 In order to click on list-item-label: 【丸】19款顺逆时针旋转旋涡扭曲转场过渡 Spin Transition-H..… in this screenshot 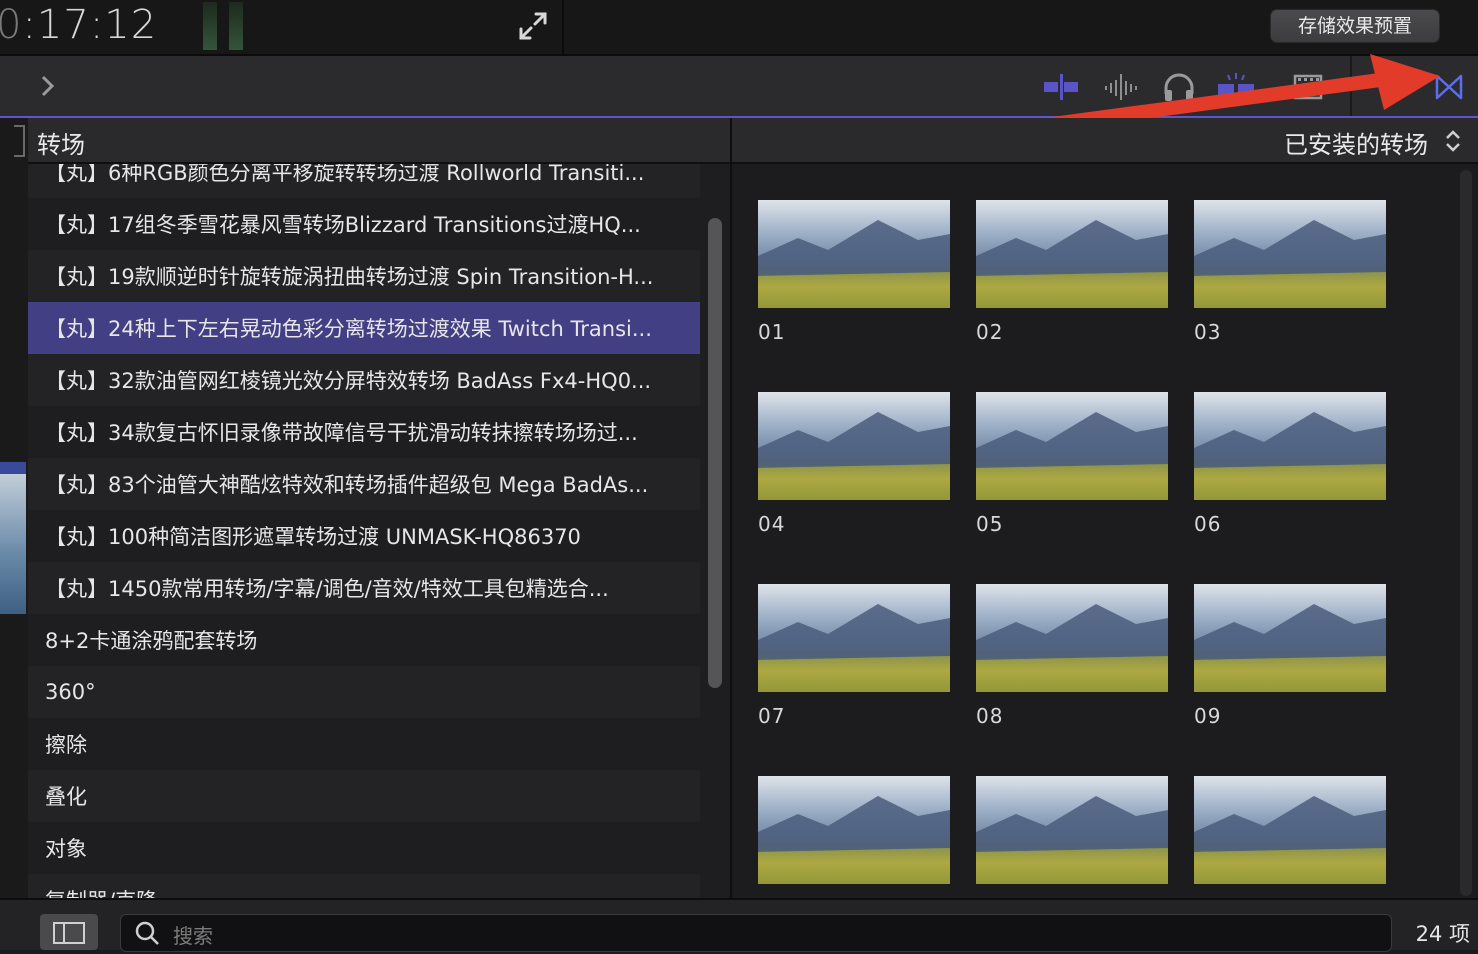, I will do `click(349, 277)`.